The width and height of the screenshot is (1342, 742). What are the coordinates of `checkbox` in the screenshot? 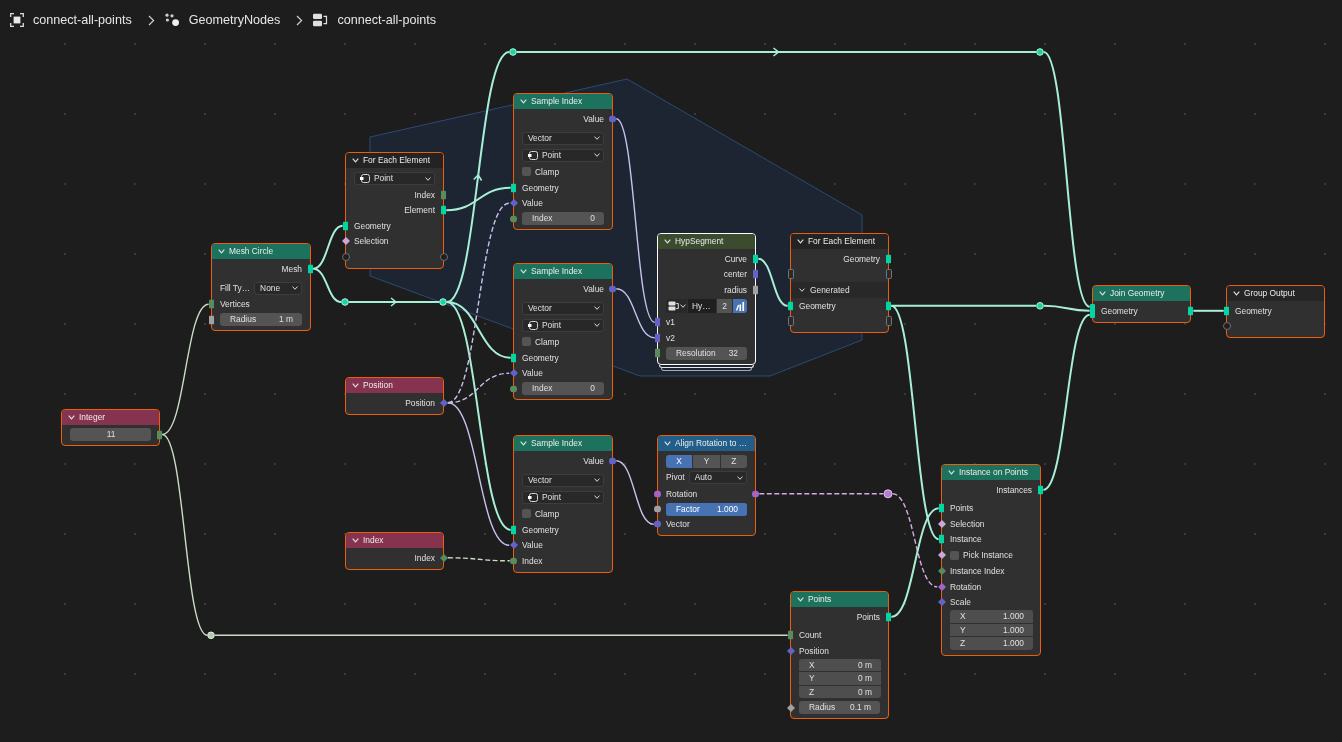 It's located at (526, 514).